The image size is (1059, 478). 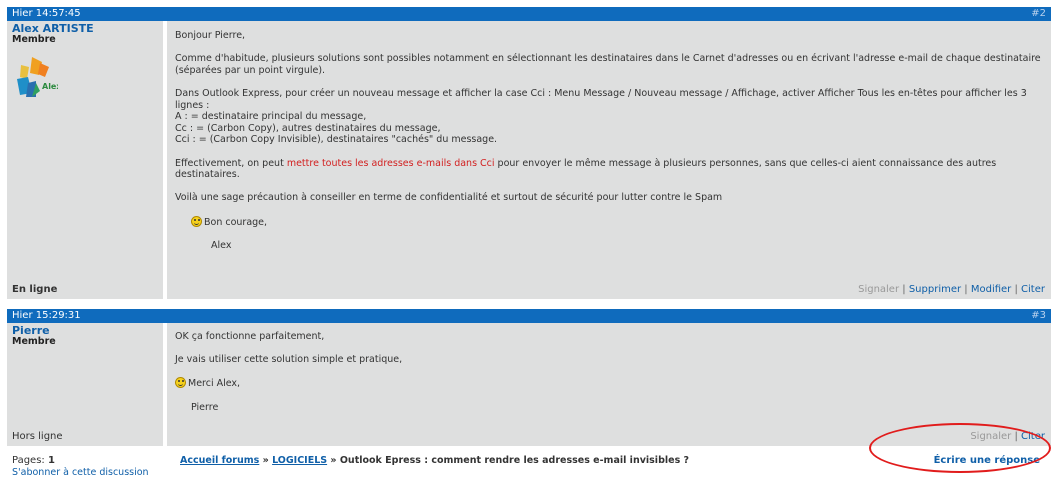 What do you see at coordinates (37, 76) in the screenshot?
I see `avatar: Alex` at bounding box center [37, 76].